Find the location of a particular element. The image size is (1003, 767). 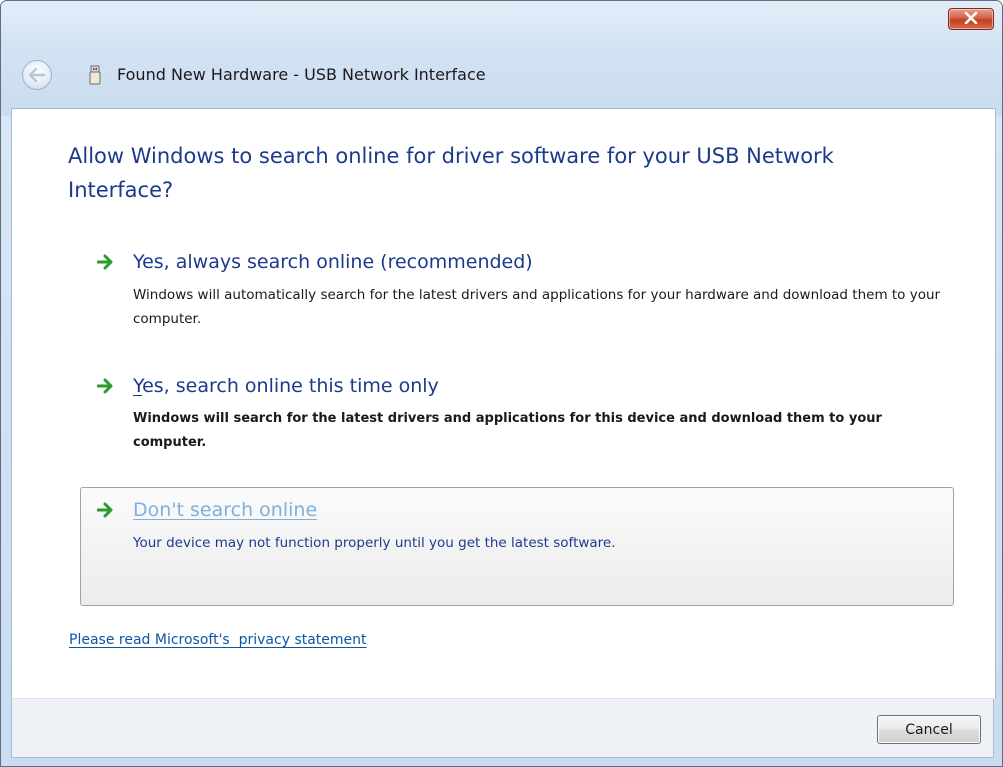

title-bar is located at coordinates (501, 58).